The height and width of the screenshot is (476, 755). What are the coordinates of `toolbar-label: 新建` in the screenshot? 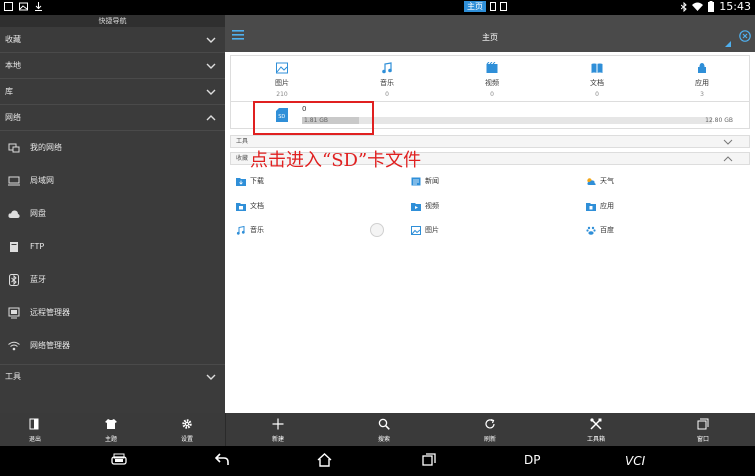 It's located at (277, 439).